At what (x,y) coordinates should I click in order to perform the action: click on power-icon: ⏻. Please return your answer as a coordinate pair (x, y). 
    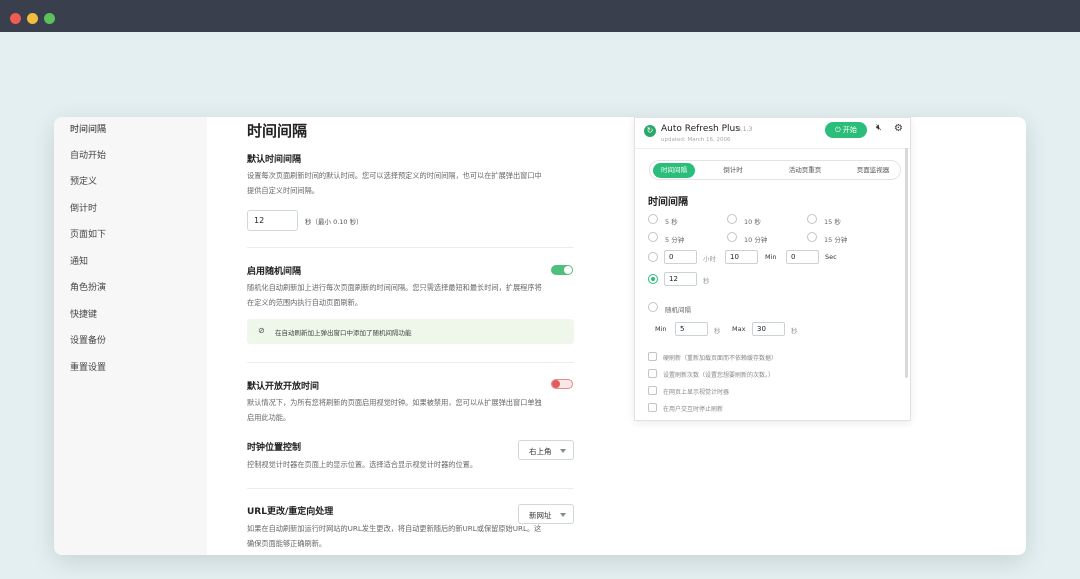
    Looking at the image, I should click on (839, 130).